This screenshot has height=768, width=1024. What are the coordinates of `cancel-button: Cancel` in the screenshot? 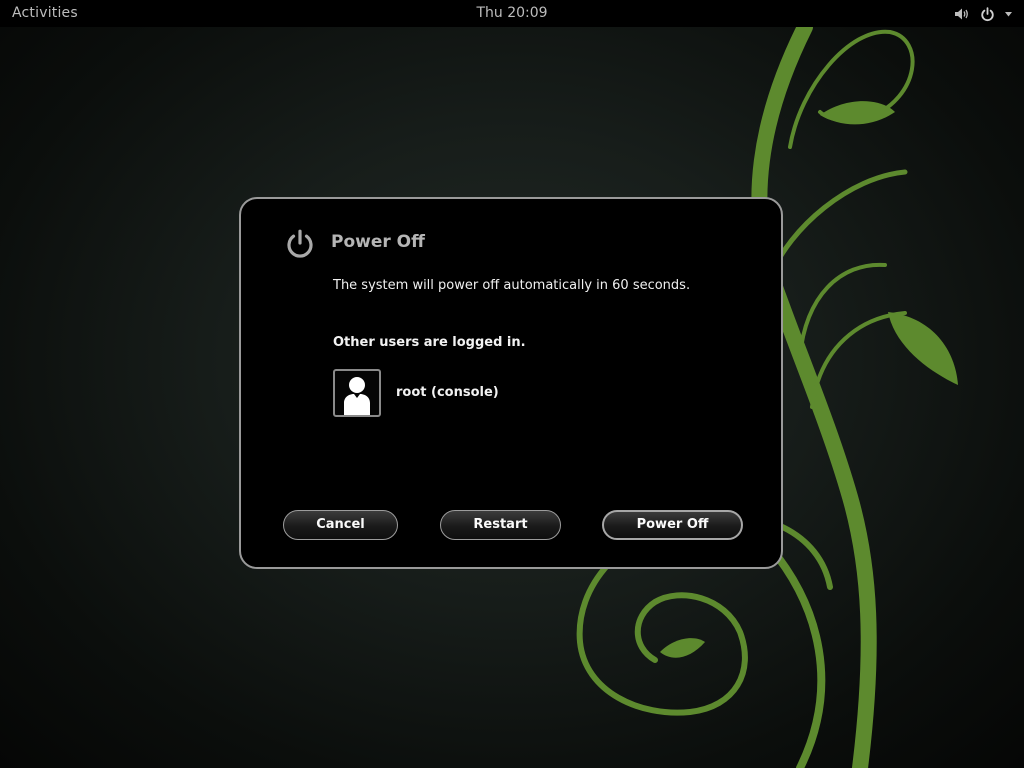 It's located at (340, 525).